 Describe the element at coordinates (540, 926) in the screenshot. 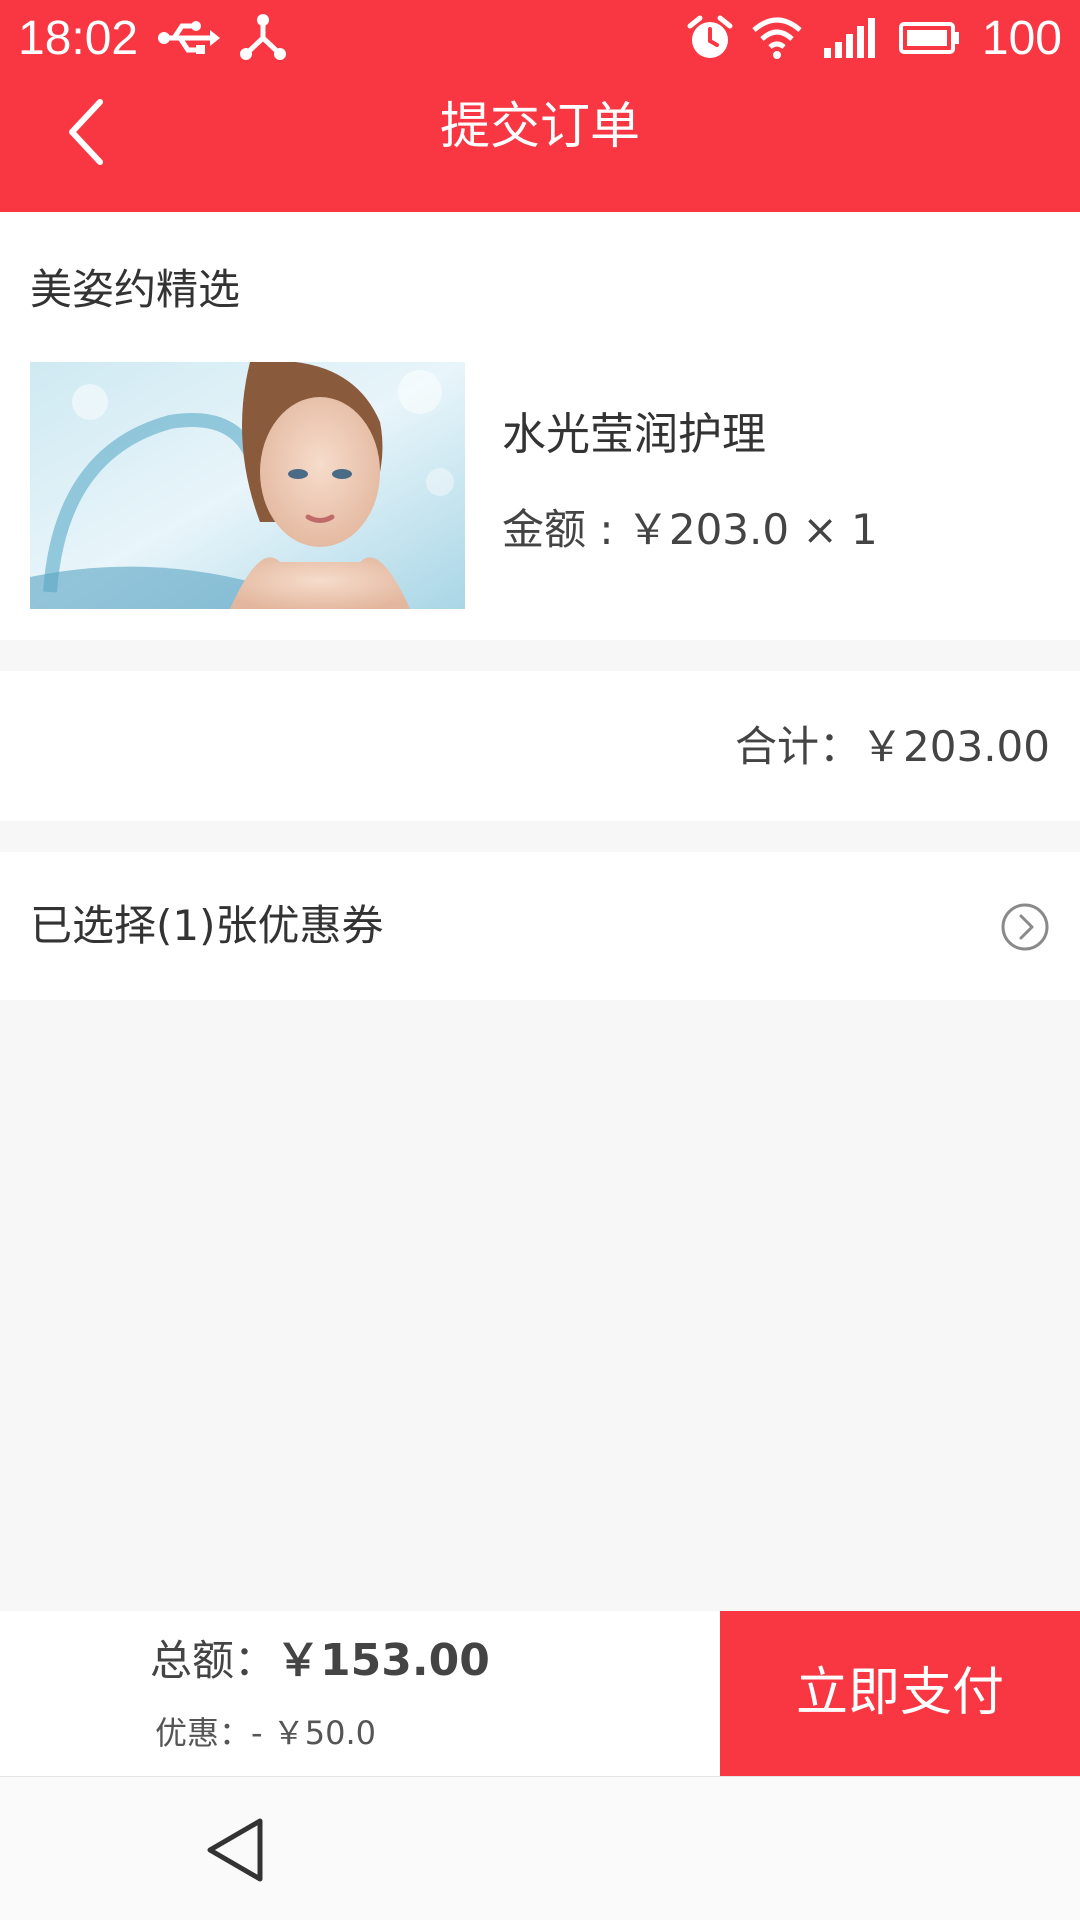

I see `coupon-selector: 已选择(1)张优惠券` at that location.